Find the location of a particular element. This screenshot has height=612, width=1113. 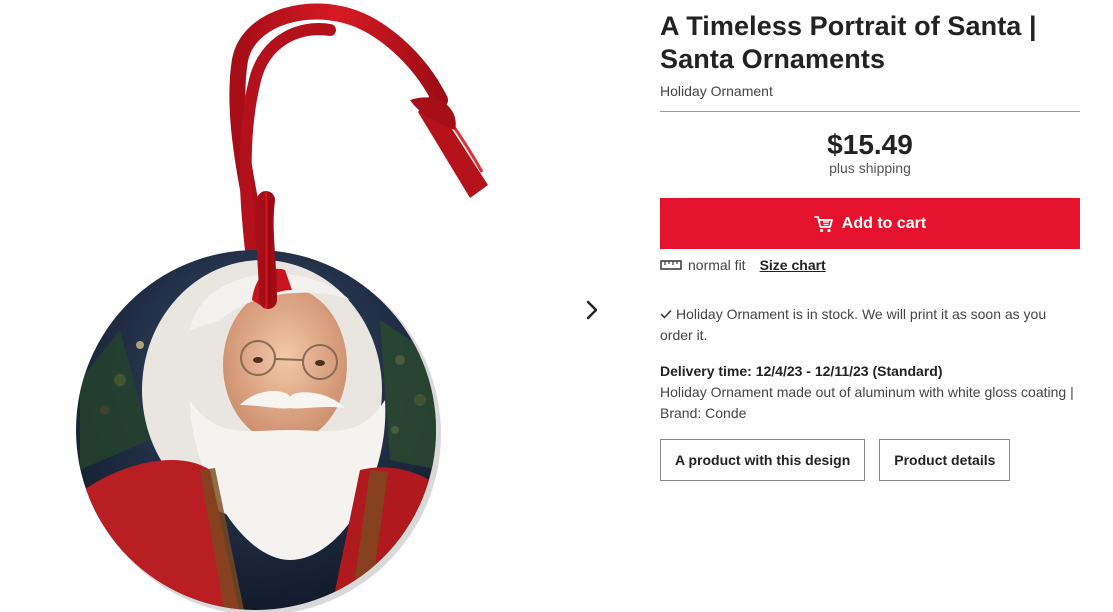

price-block: $15.49 plus shipping is located at coordinates (870, 153).